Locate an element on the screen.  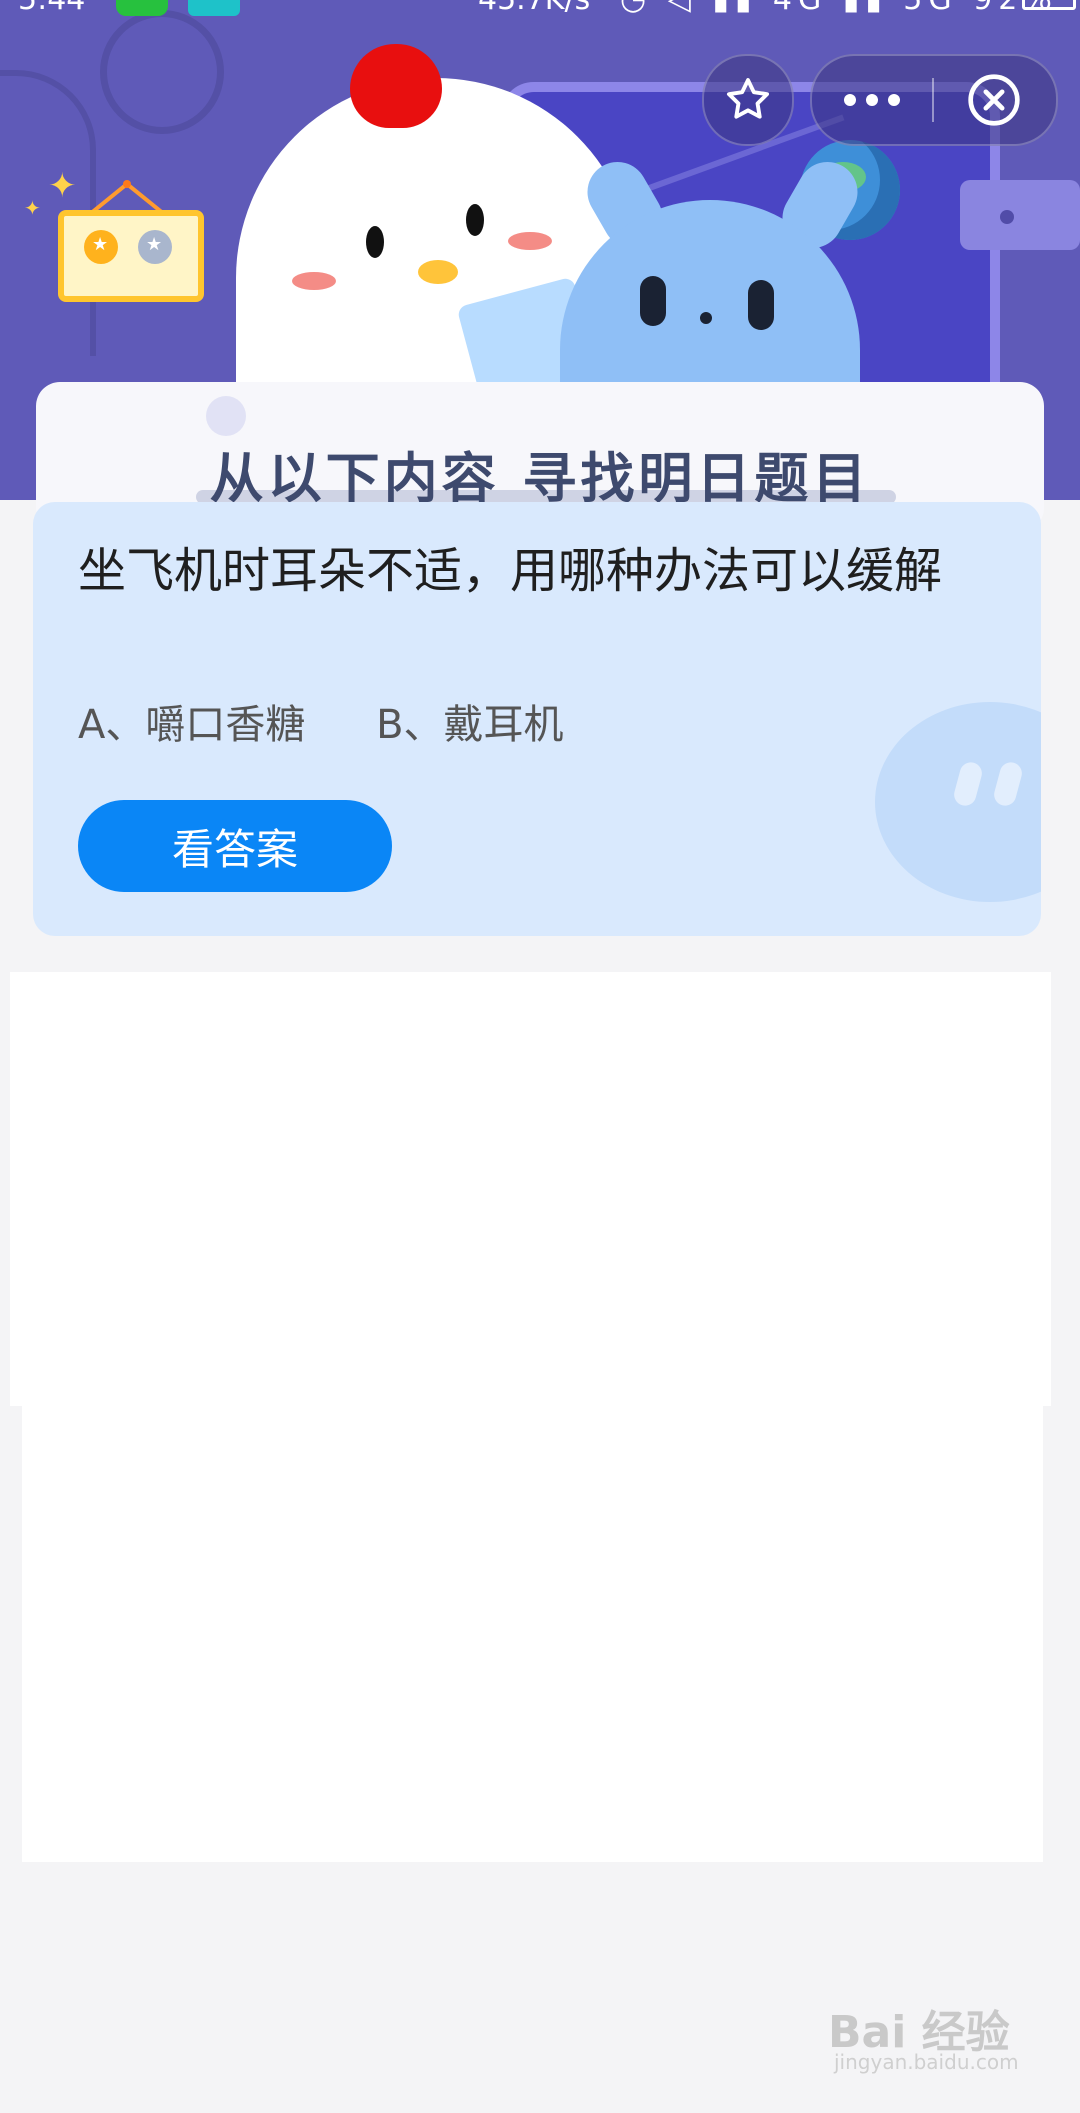
close-circle-icon is located at coordinates (994, 100).